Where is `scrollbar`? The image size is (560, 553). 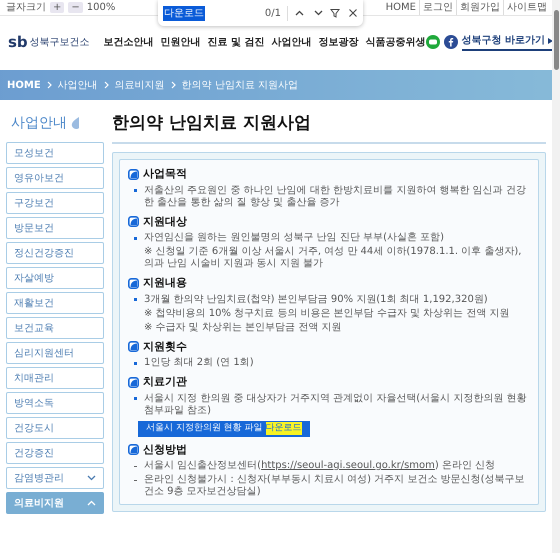 scrollbar is located at coordinates (556, 276).